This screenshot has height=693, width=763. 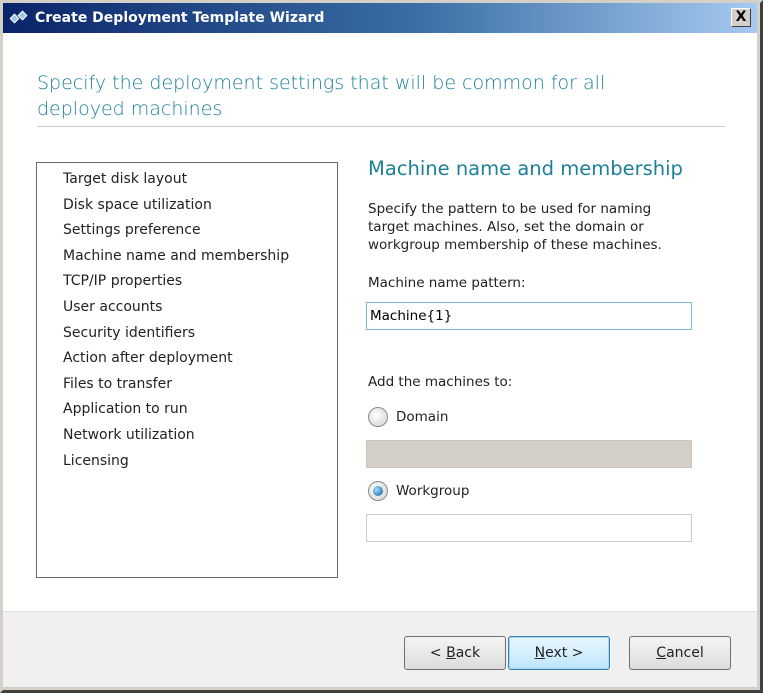 What do you see at coordinates (200, 410) in the screenshot?
I see `step-item: Application to run` at bounding box center [200, 410].